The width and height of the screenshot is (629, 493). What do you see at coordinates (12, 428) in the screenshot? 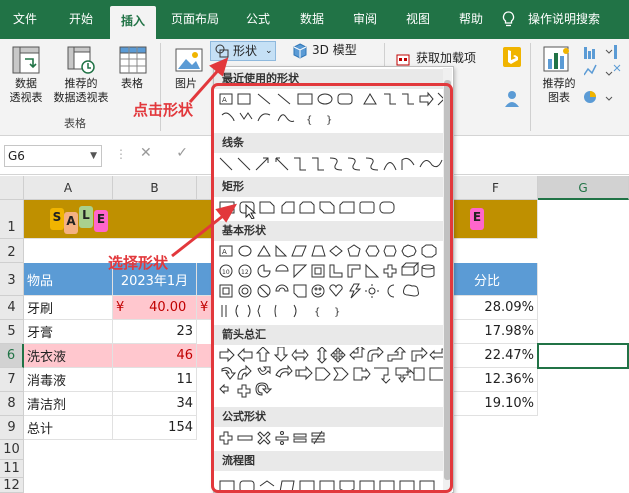
I see `row-header-9: 9` at bounding box center [12, 428].